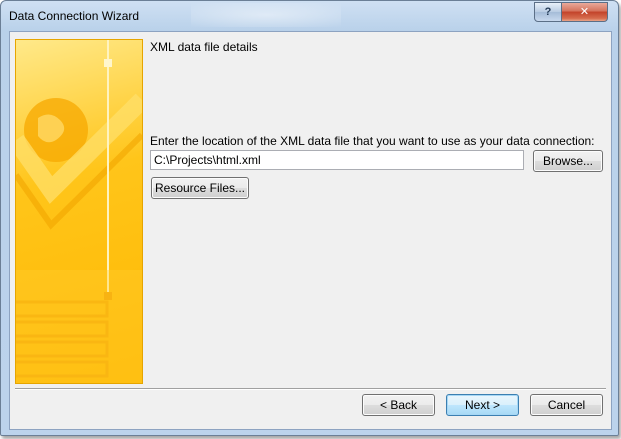  What do you see at coordinates (482, 405) in the screenshot?
I see `next-button: Next >` at bounding box center [482, 405].